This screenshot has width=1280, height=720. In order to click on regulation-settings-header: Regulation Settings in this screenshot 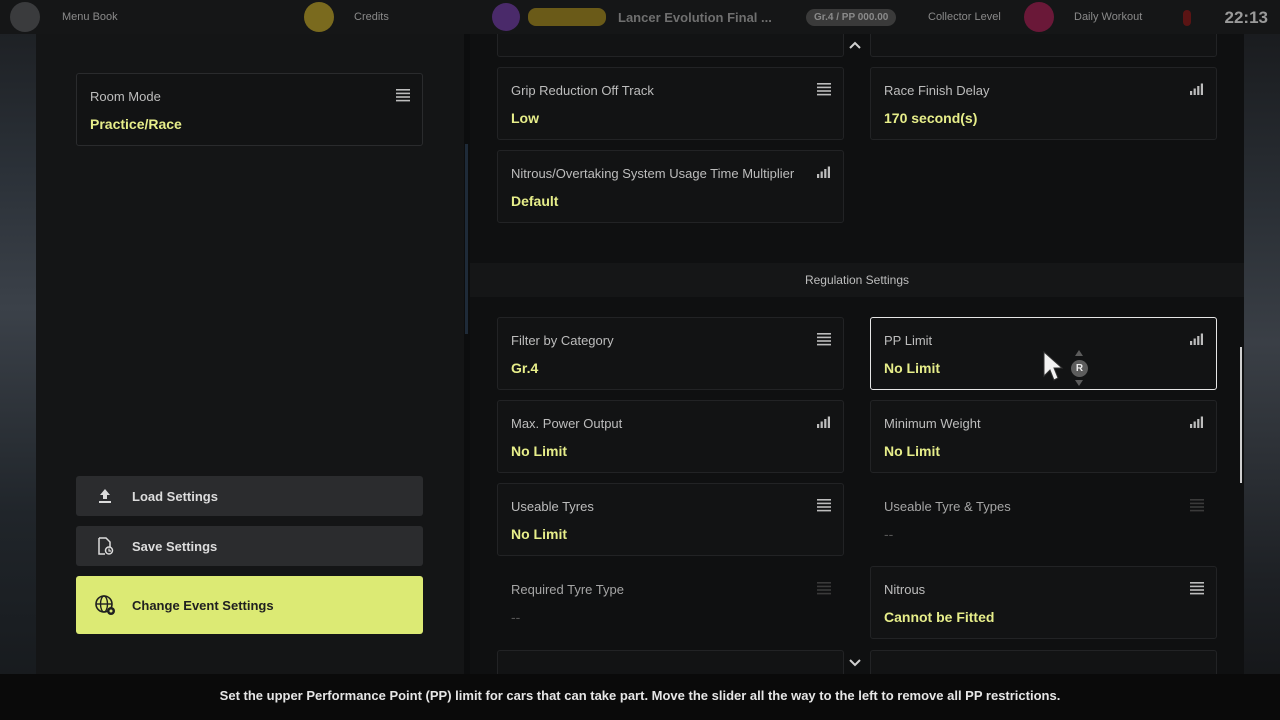, I will do `click(857, 280)`.